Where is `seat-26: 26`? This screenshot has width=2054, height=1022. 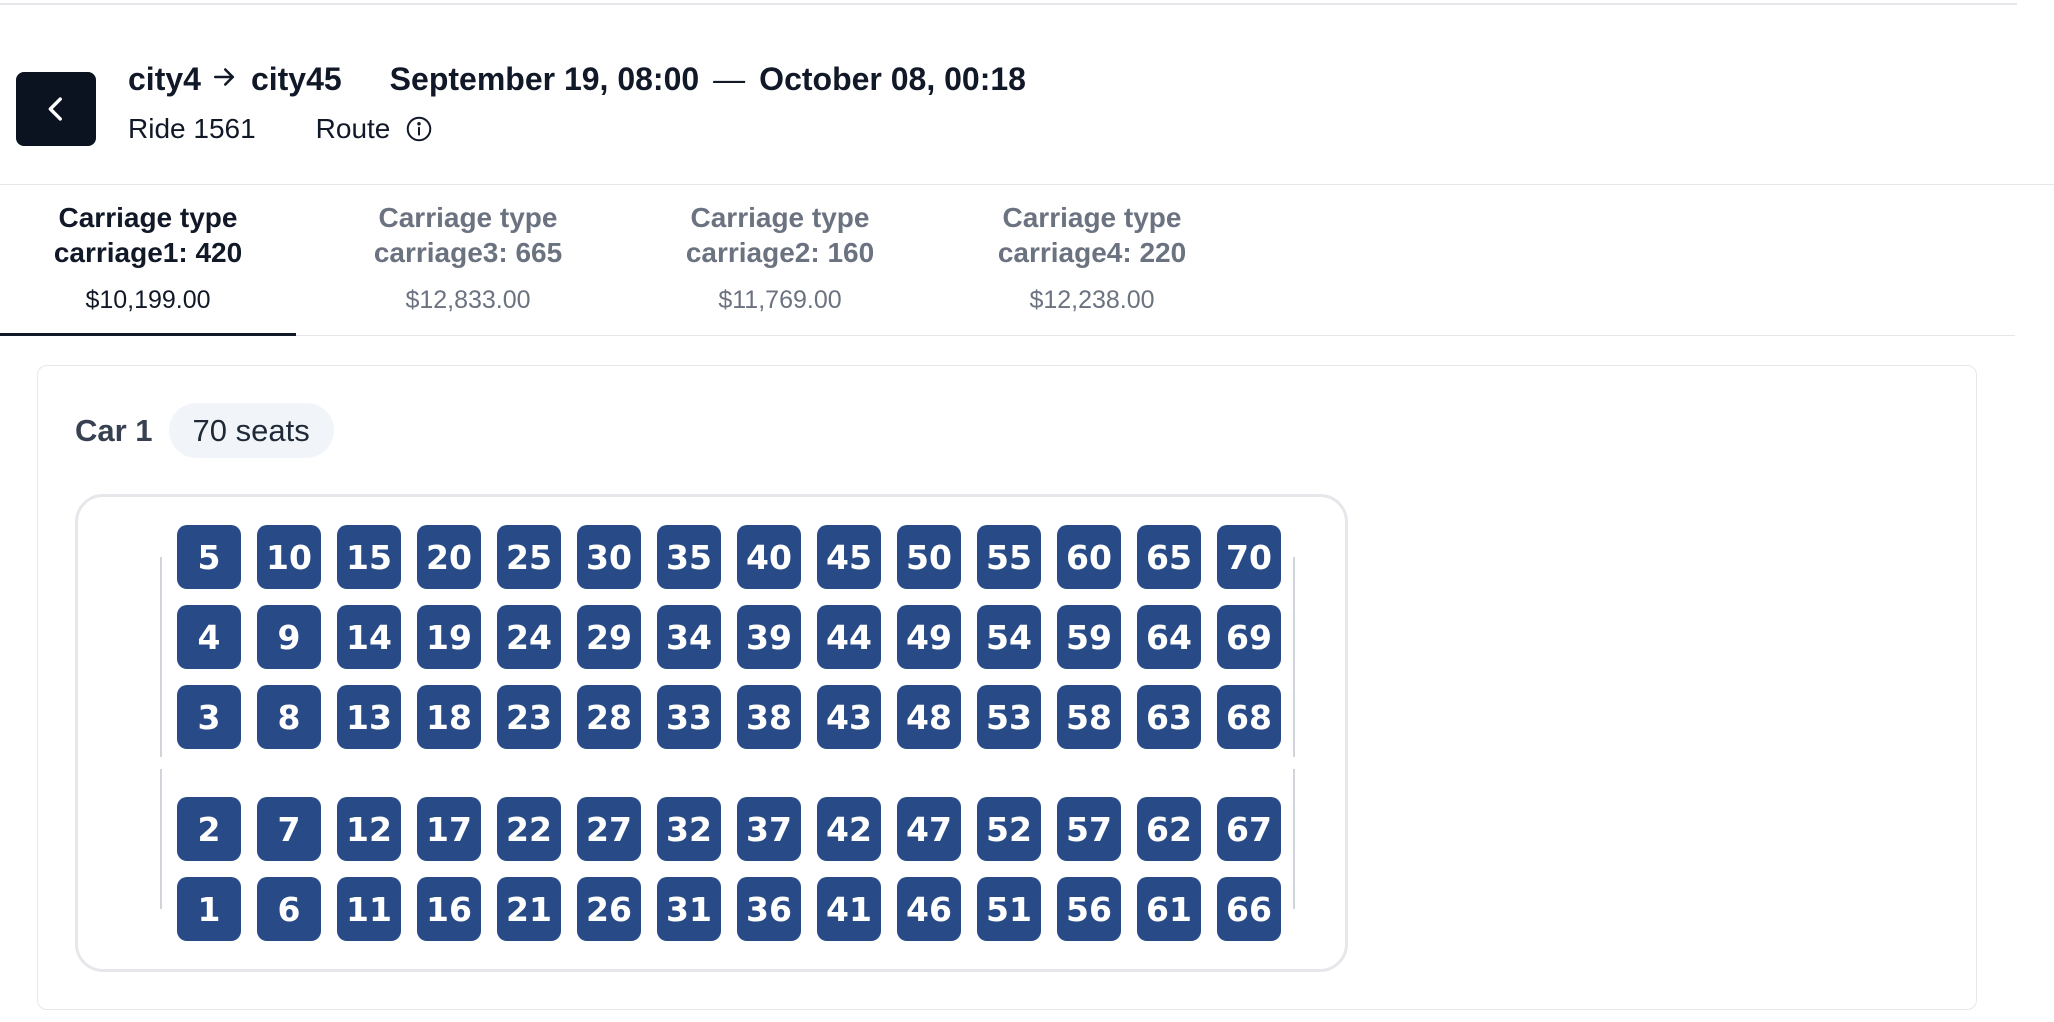 seat-26: 26 is located at coordinates (609, 909).